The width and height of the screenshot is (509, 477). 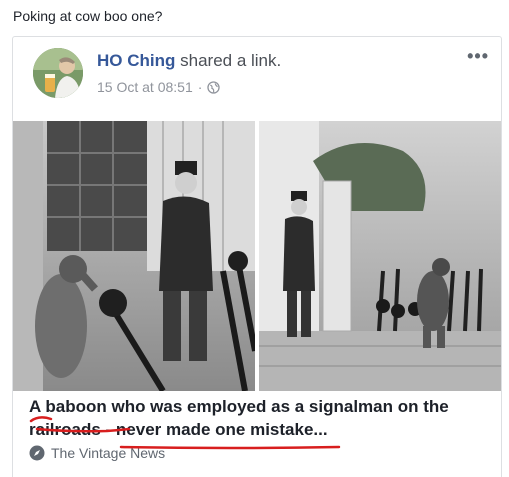 I want to click on globe-icon, so click(x=214, y=87).